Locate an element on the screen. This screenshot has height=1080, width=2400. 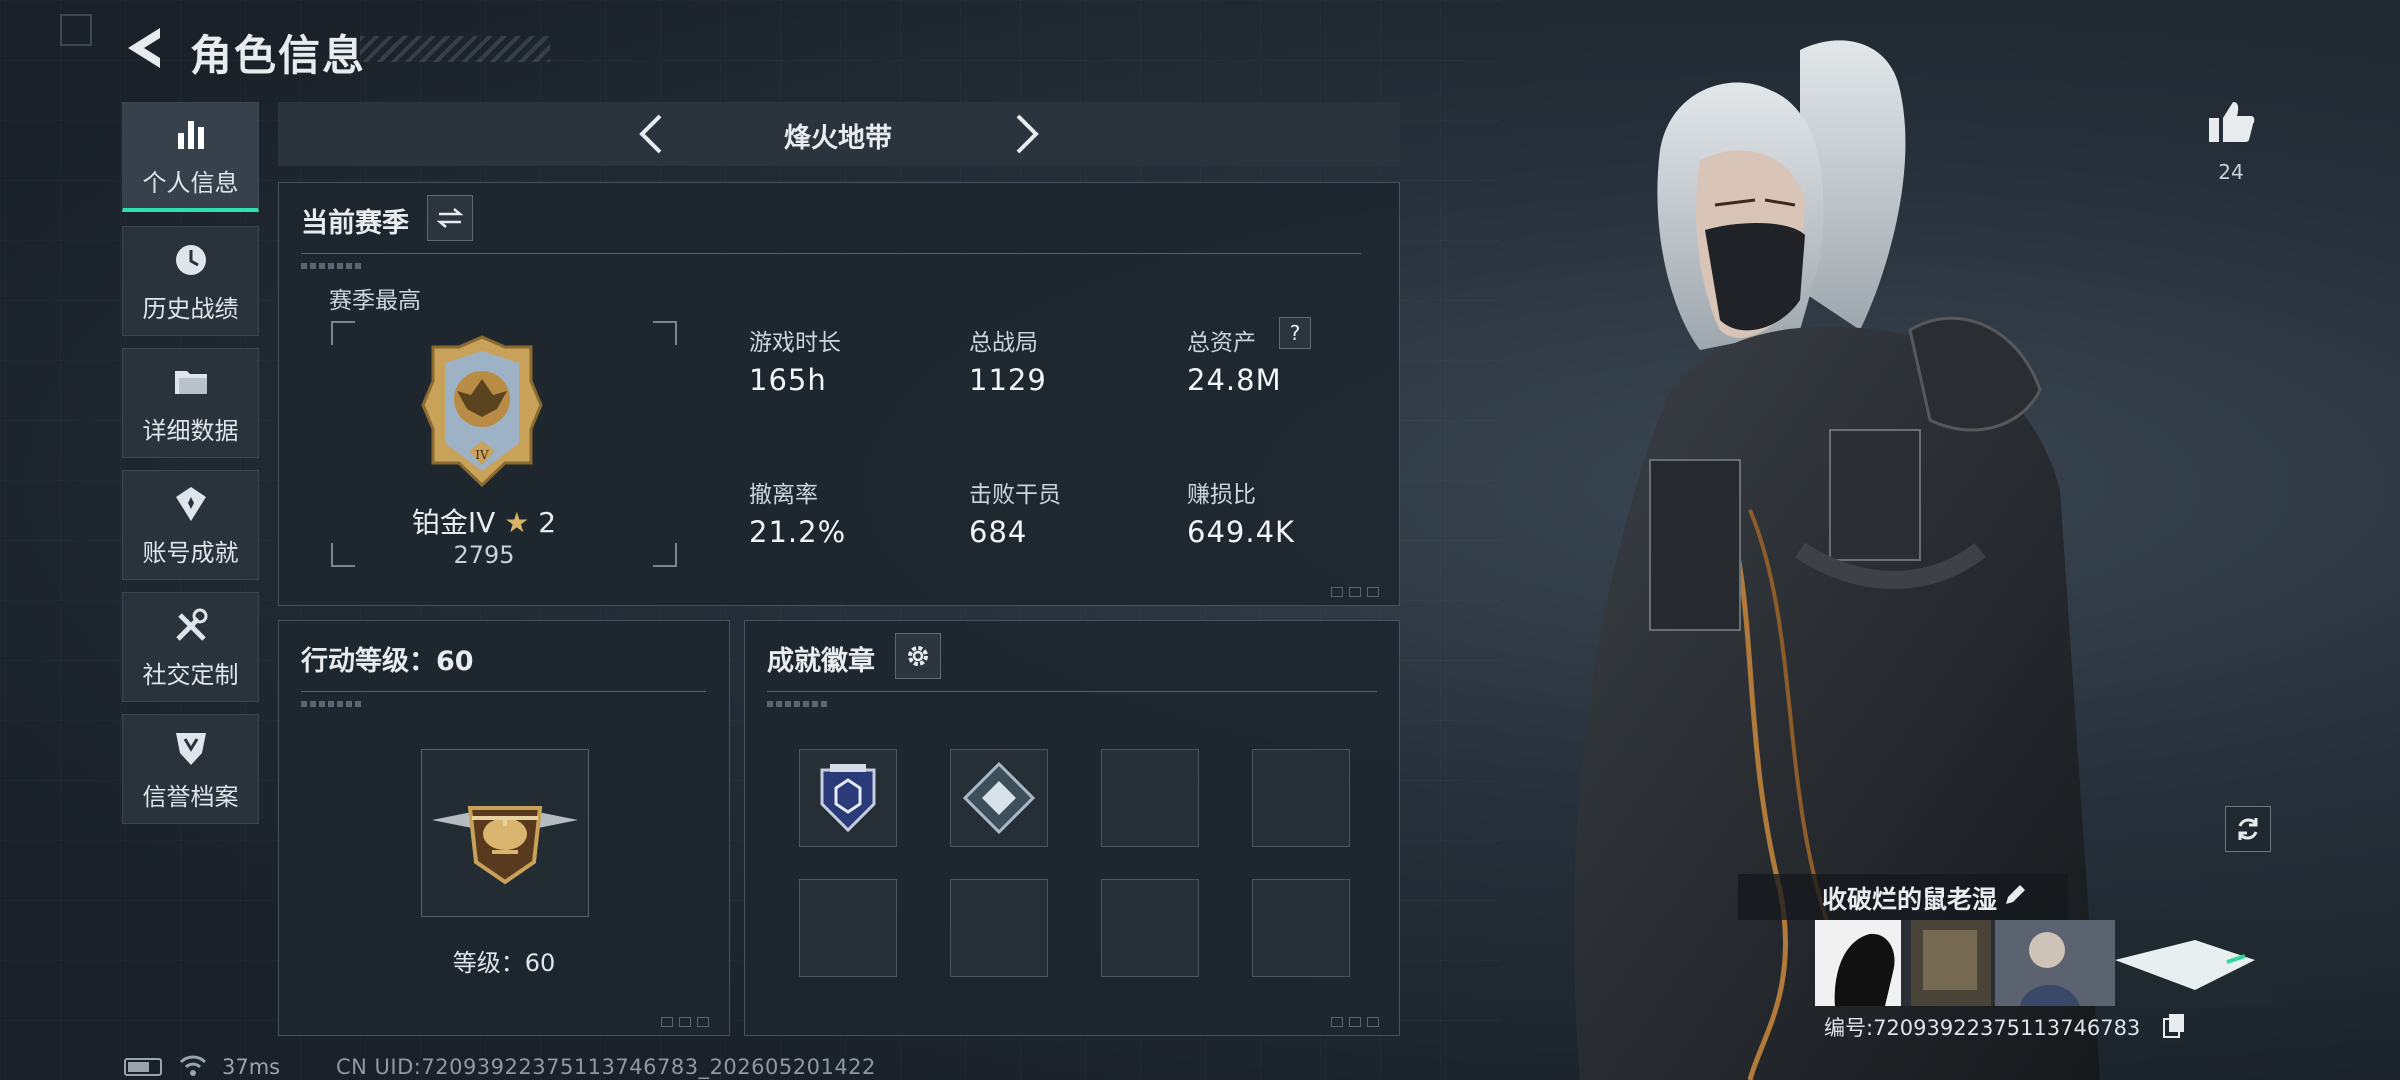
tools-icon is located at coordinates (191, 624).